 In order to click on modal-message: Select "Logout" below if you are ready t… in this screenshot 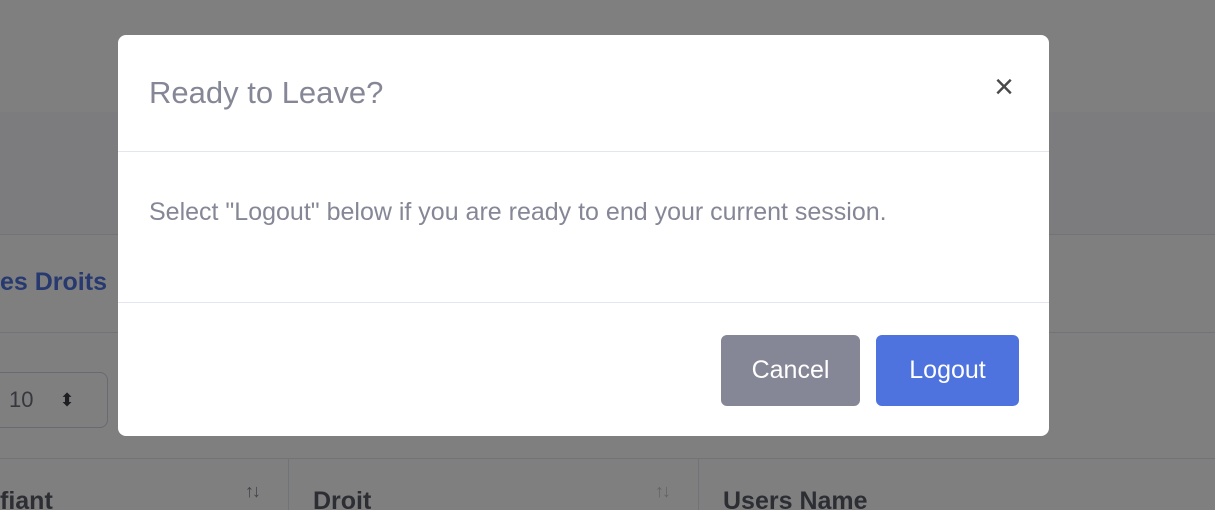, I will do `click(518, 212)`.